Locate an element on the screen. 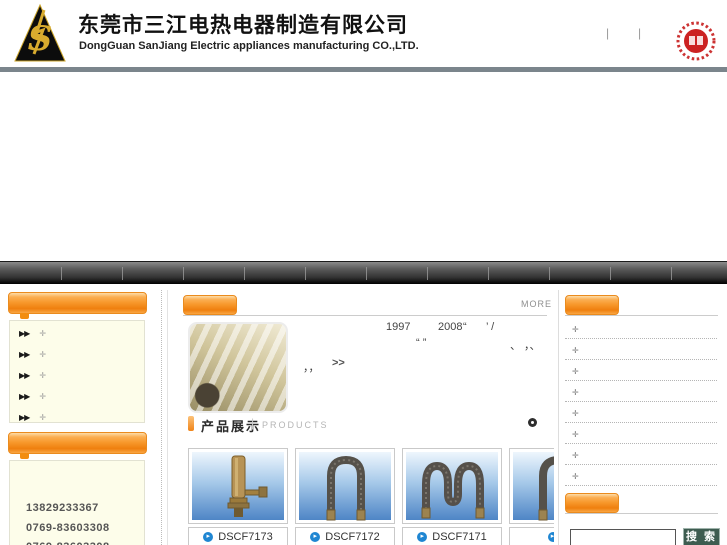 The width and height of the screenshot is (727, 545). product-label: ▸ DSCF7171 is located at coordinates (452, 536).